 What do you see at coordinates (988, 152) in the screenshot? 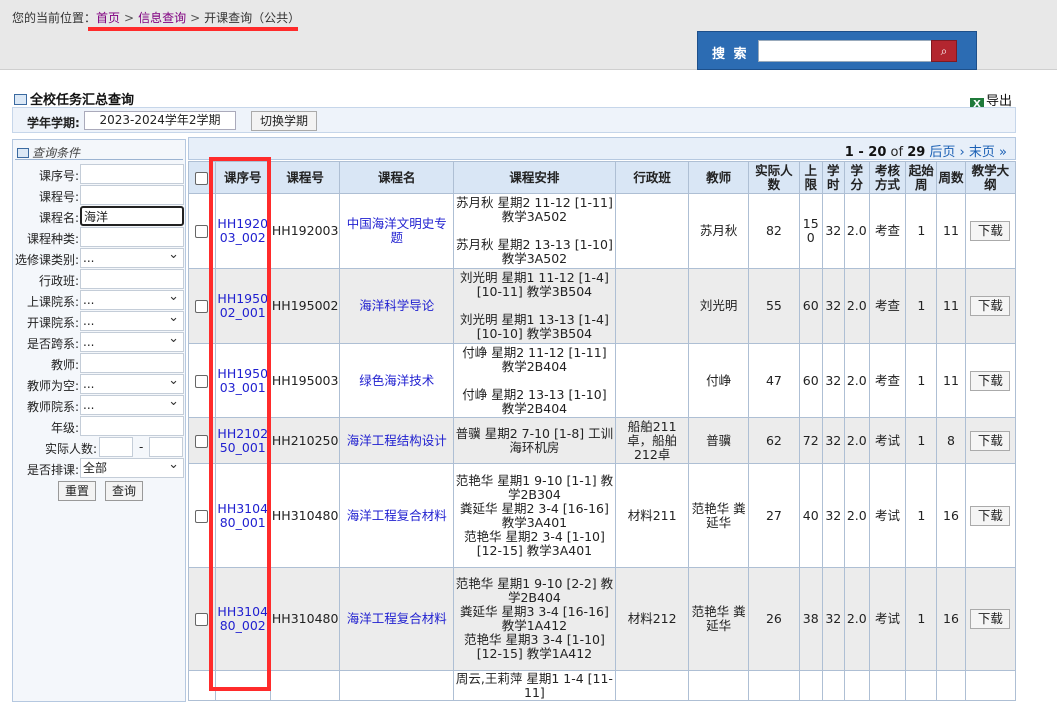
I see `last-page-link: 末页 »` at bounding box center [988, 152].